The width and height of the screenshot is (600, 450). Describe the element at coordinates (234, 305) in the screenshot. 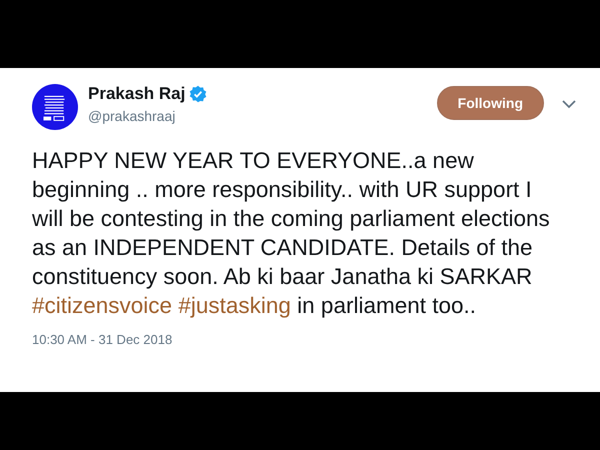

I see `hashtag-link: #justasking` at that location.